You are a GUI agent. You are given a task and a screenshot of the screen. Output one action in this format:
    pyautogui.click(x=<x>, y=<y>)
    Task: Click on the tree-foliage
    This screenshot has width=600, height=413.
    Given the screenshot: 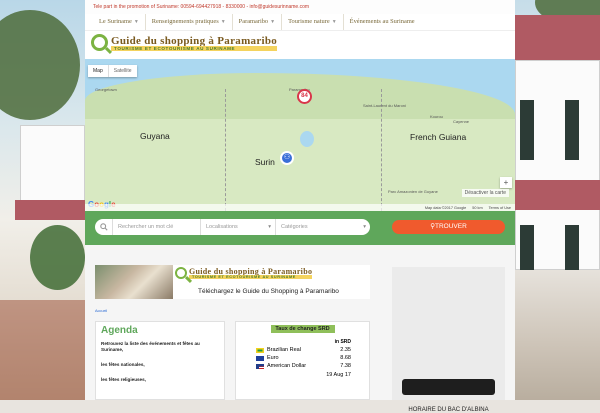 What is the action you would take?
    pyautogui.click(x=40, y=65)
    